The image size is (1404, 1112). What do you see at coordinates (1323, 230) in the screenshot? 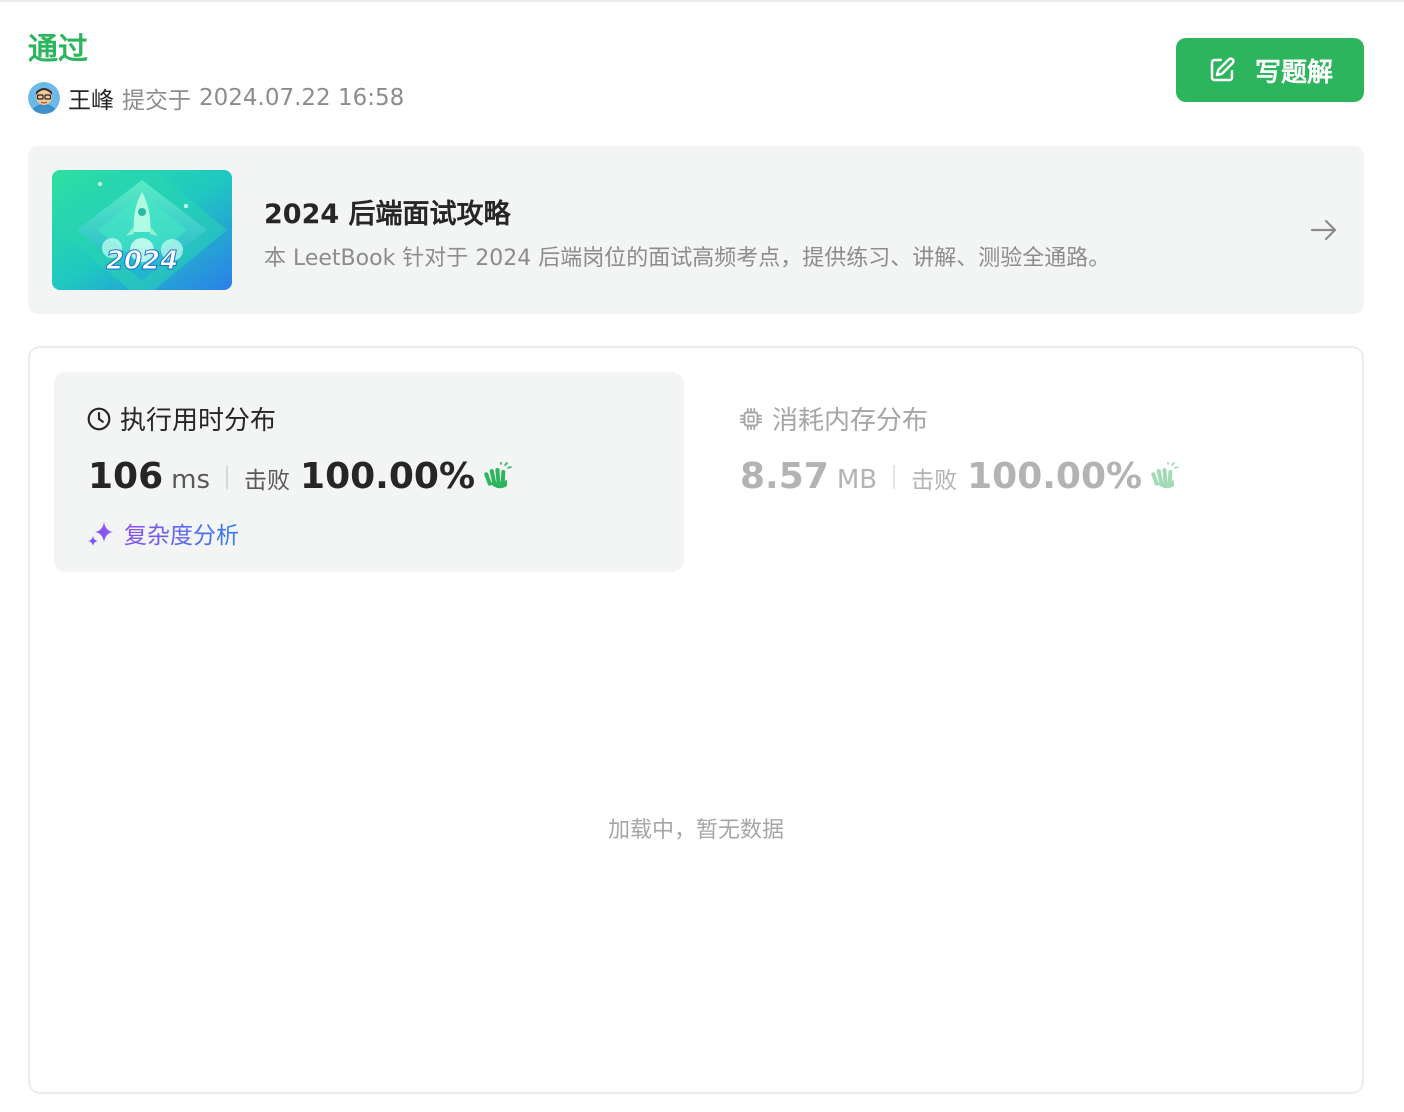
I see `arrow-right-icon` at bounding box center [1323, 230].